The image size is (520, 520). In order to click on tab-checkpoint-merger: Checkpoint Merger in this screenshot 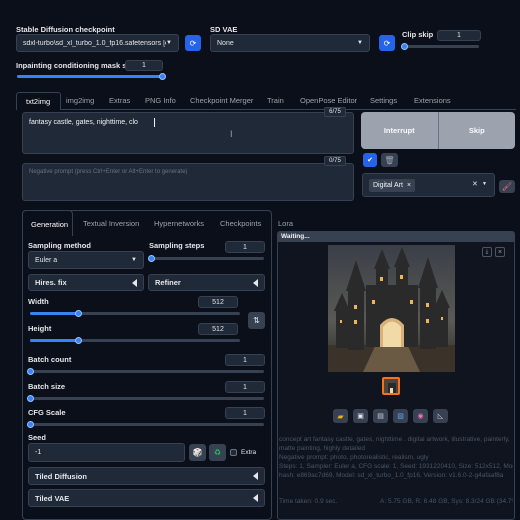, I will do `click(221, 100)`.